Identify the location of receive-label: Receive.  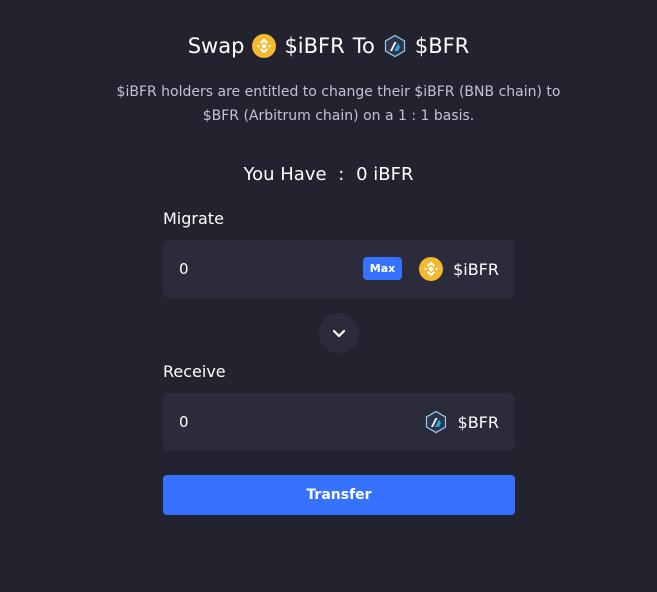
(194, 371).